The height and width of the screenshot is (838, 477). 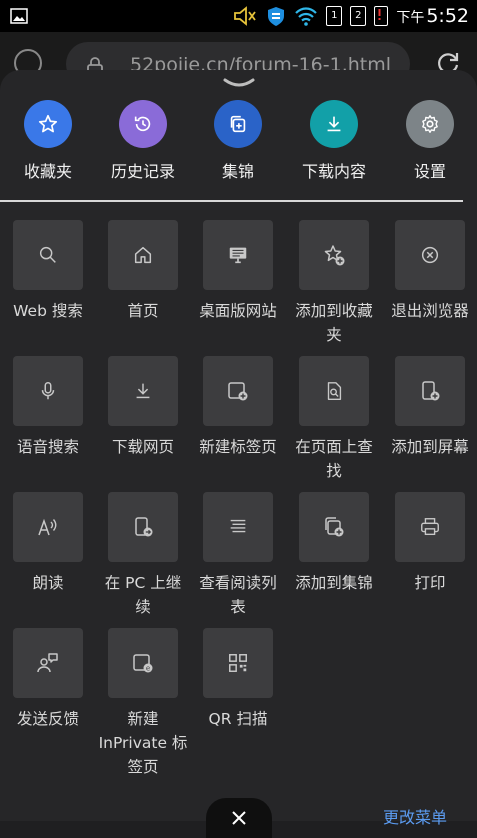 I want to click on menu-label: 退出浏览器, so click(x=430, y=311).